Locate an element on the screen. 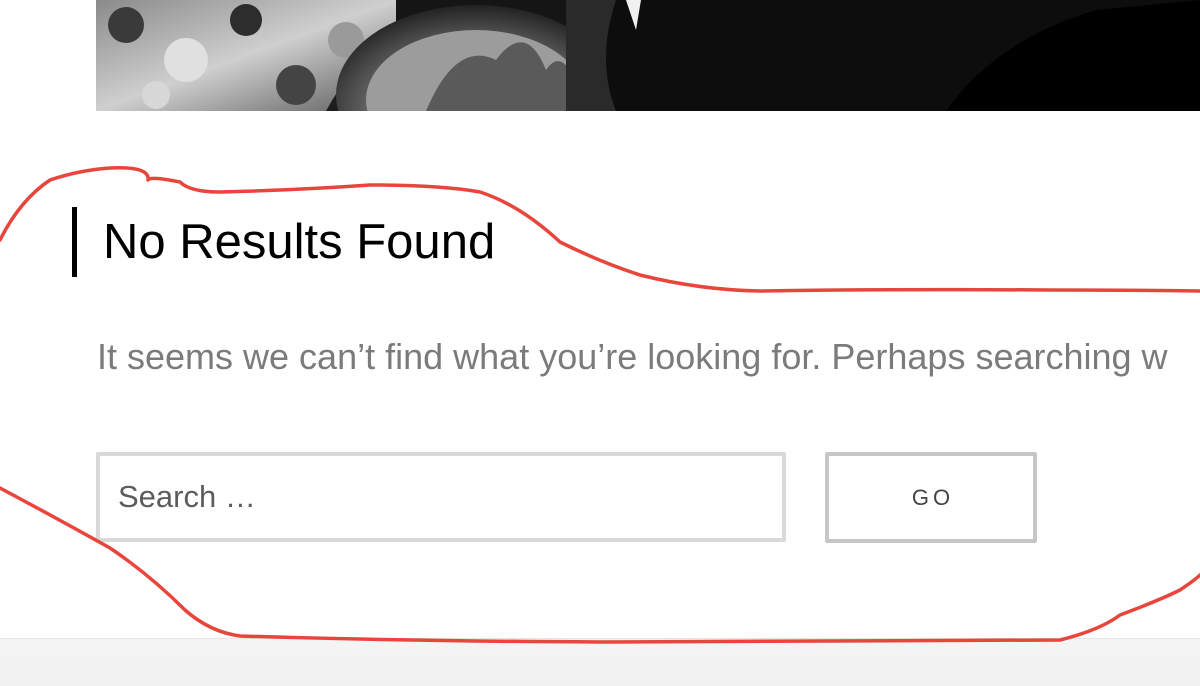  page-title: No Results Found is located at coordinates (299, 242).